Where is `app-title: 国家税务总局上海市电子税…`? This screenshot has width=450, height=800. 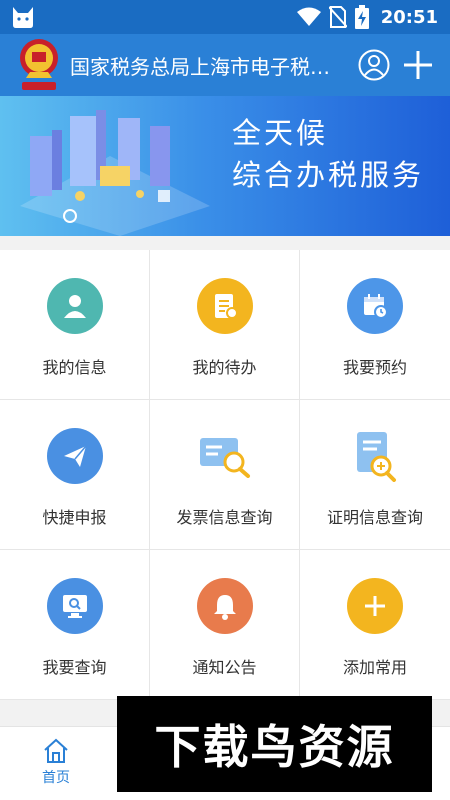
app-title: 国家税务总局上海市电子税… is located at coordinates (200, 67).